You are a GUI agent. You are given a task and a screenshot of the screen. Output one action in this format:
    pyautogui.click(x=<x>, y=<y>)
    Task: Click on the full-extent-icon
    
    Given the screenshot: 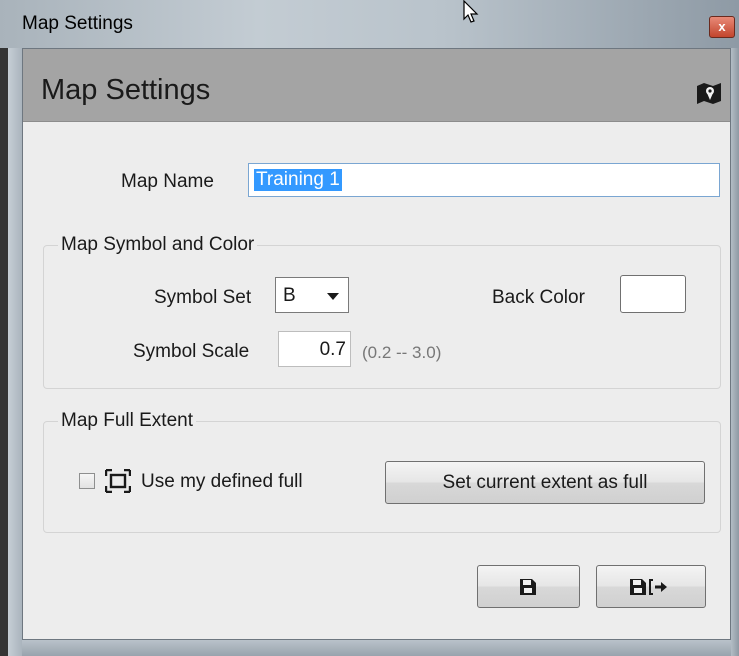 What is the action you would take?
    pyautogui.click(x=118, y=481)
    